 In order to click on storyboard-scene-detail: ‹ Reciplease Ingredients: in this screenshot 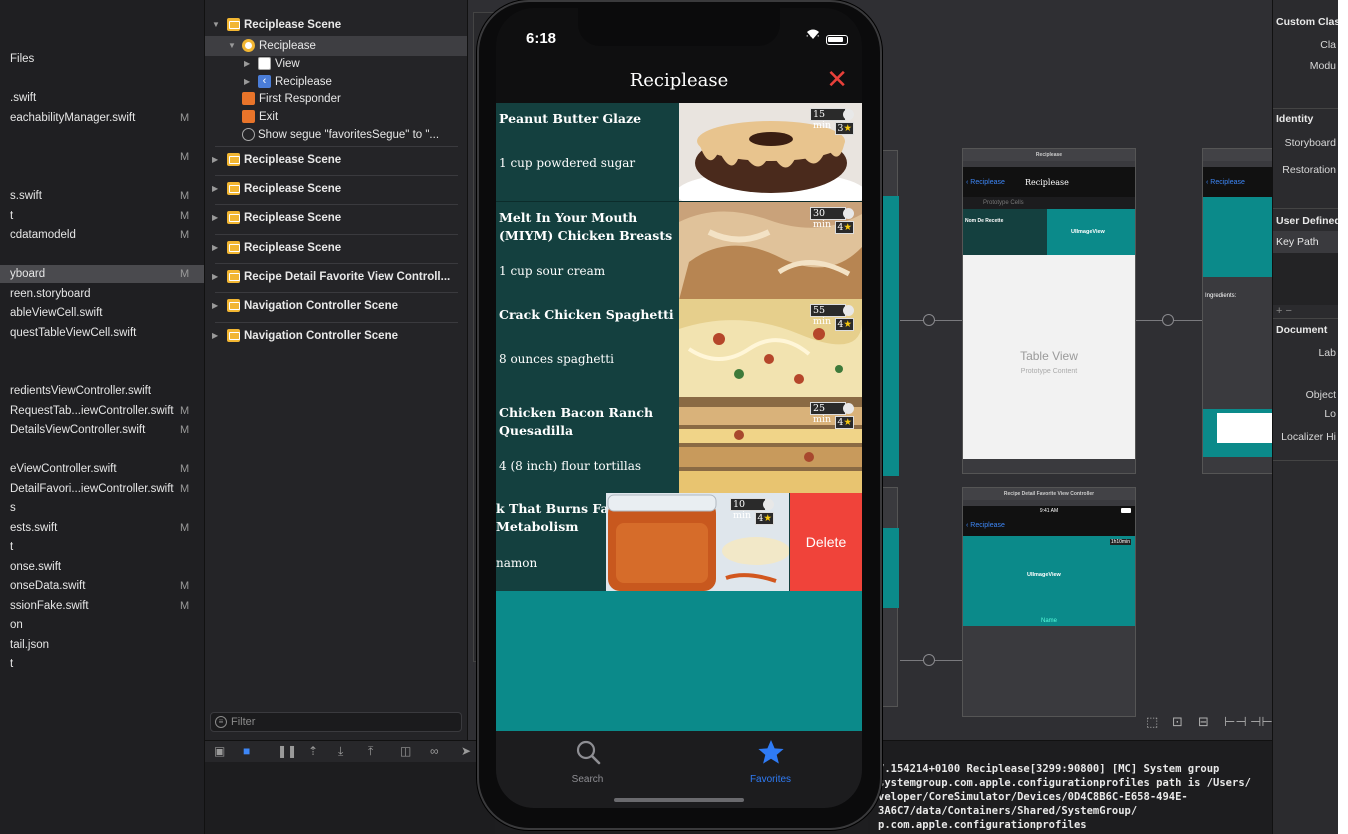, I will do `click(1237, 311)`.